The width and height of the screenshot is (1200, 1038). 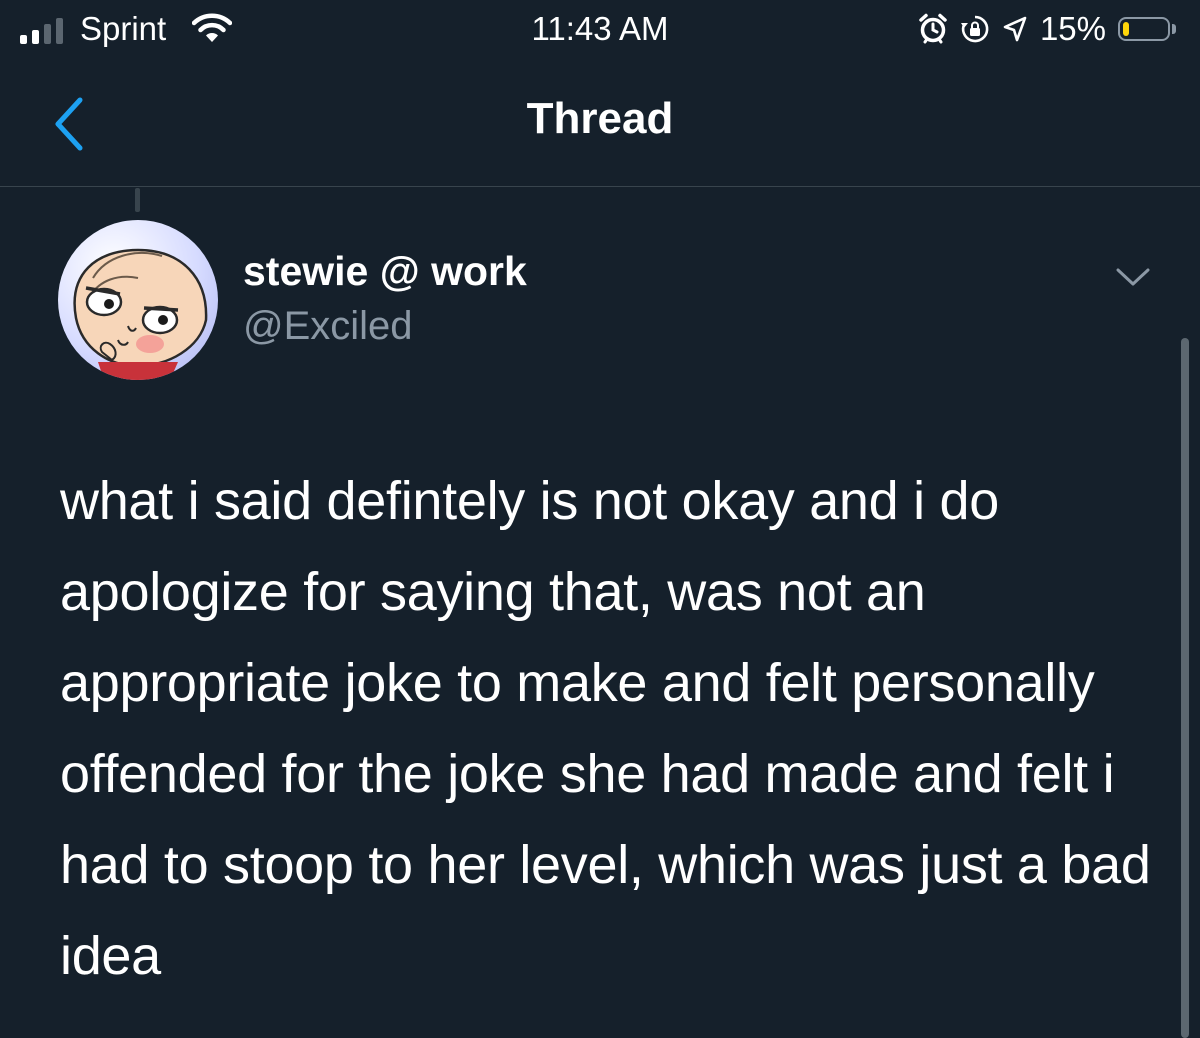 What do you see at coordinates (600, 118) in the screenshot?
I see `page-title: Thread` at bounding box center [600, 118].